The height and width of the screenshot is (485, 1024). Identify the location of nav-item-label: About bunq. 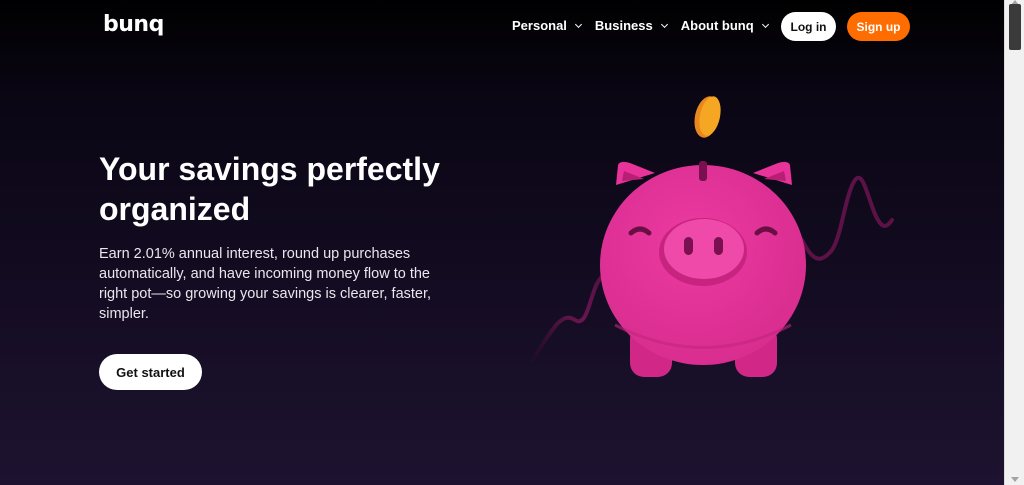
(717, 25).